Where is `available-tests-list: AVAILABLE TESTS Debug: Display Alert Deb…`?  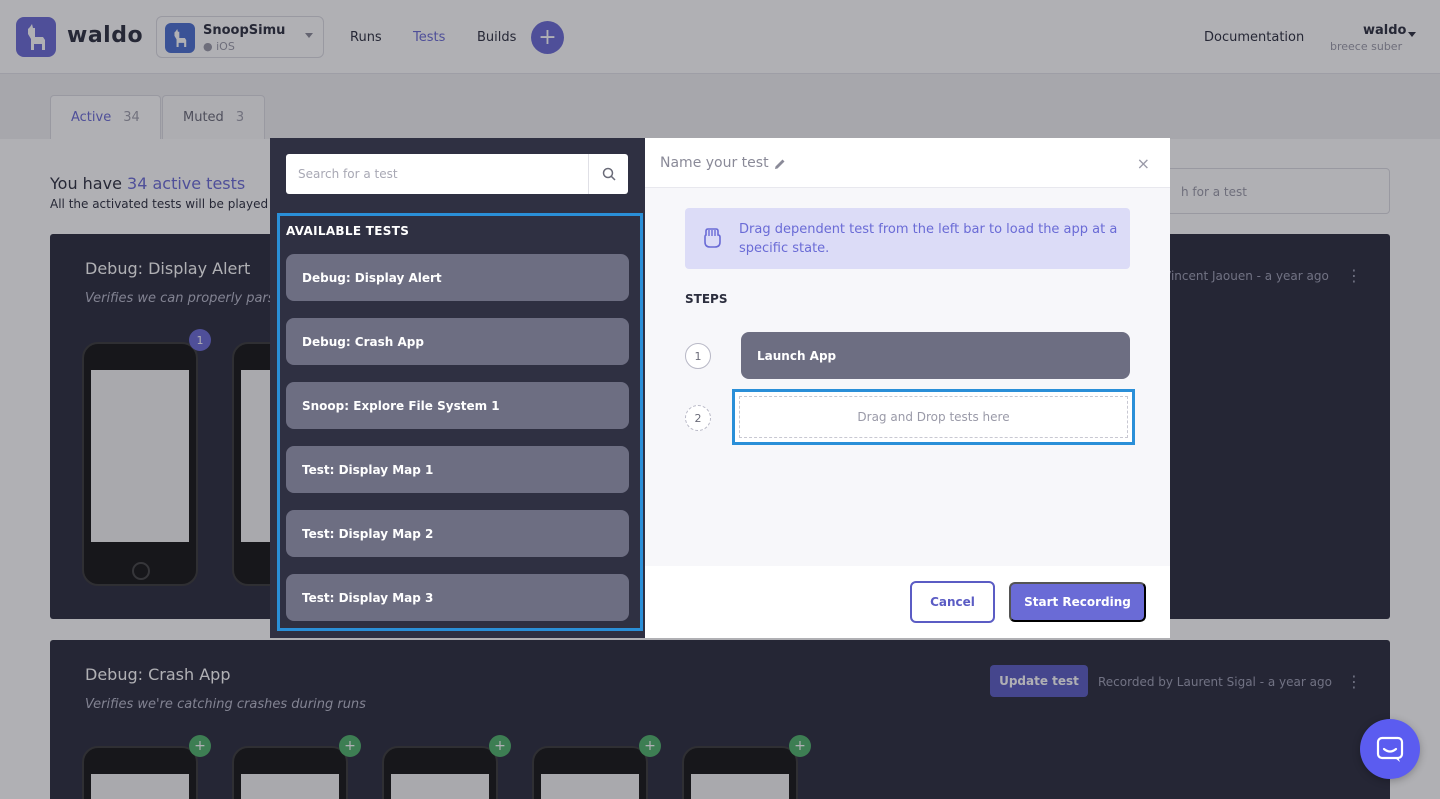
available-tests-list: AVAILABLE TESTS Debug: Display Alert Deb… is located at coordinates (460, 422).